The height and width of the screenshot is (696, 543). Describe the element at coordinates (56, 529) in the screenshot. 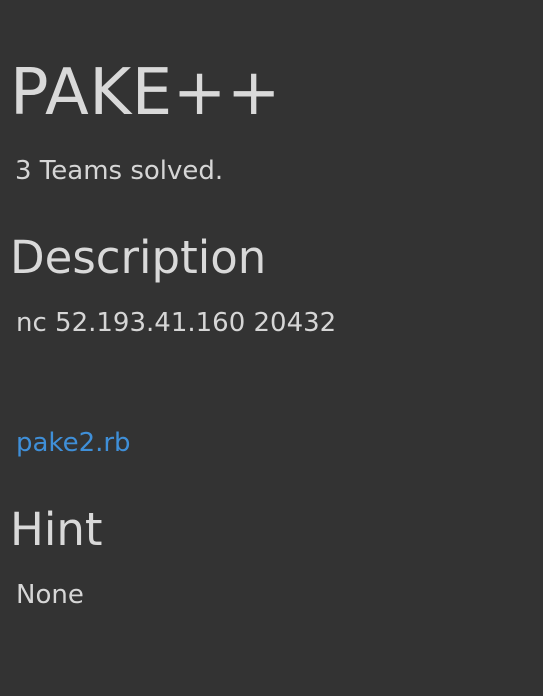

I see `hint-heading: Hint` at that location.